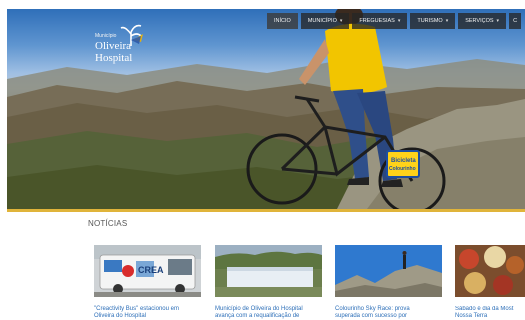 This screenshot has width=525, height=320. Describe the element at coordinates (490, 271) in the screenshot. I see `news-image-food` at that location.